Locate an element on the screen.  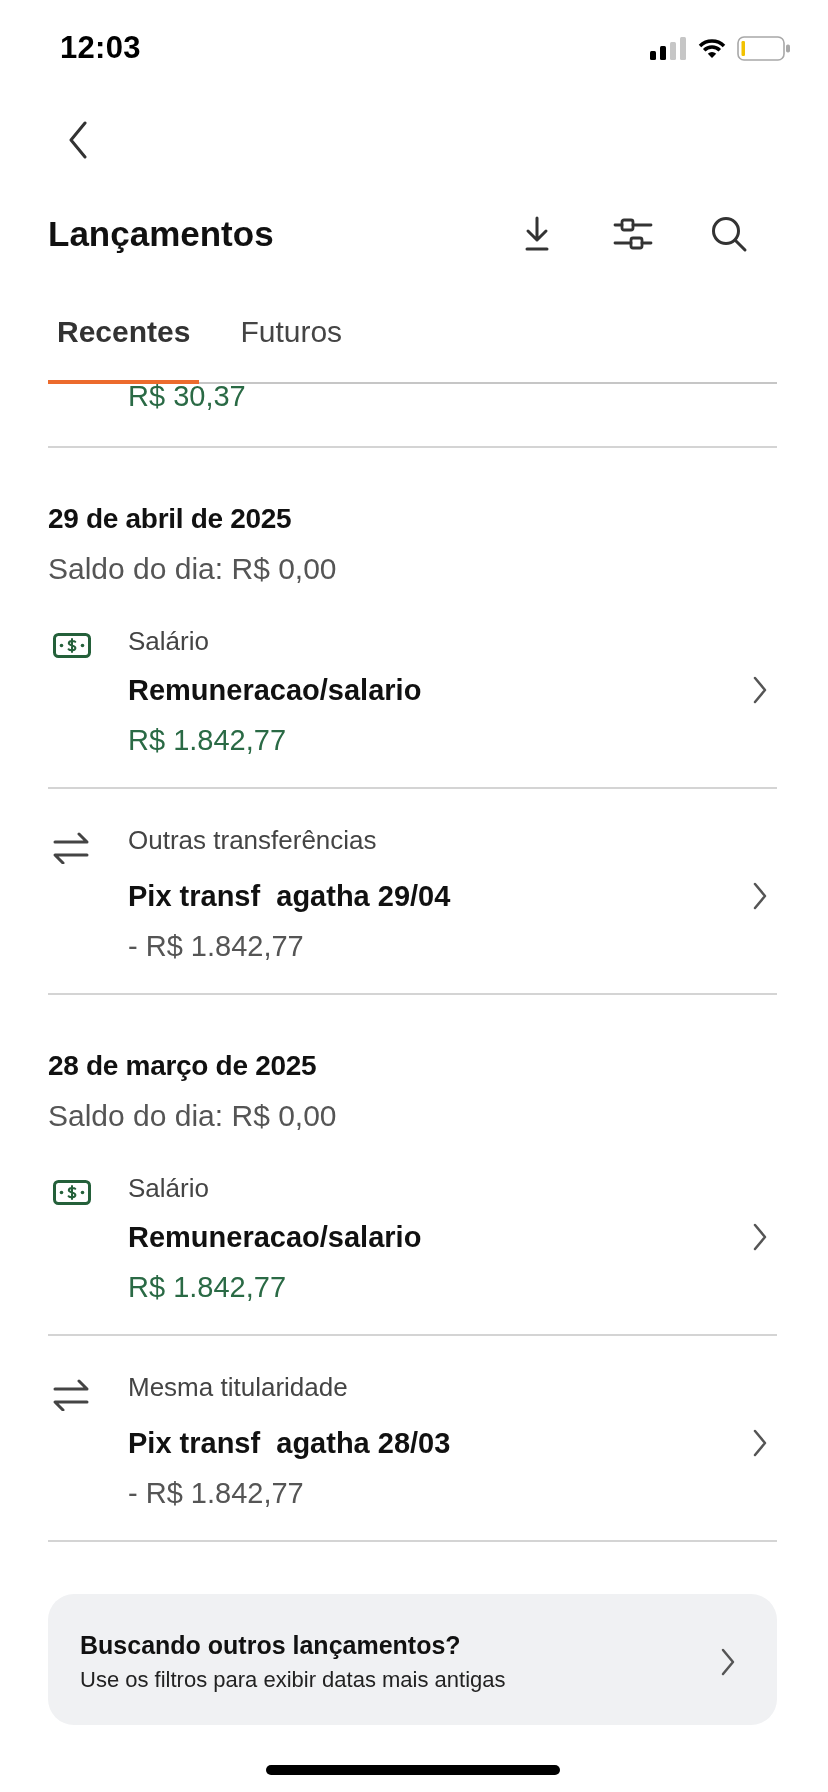
chevron-left-icon is located at coordinates (78, 140).